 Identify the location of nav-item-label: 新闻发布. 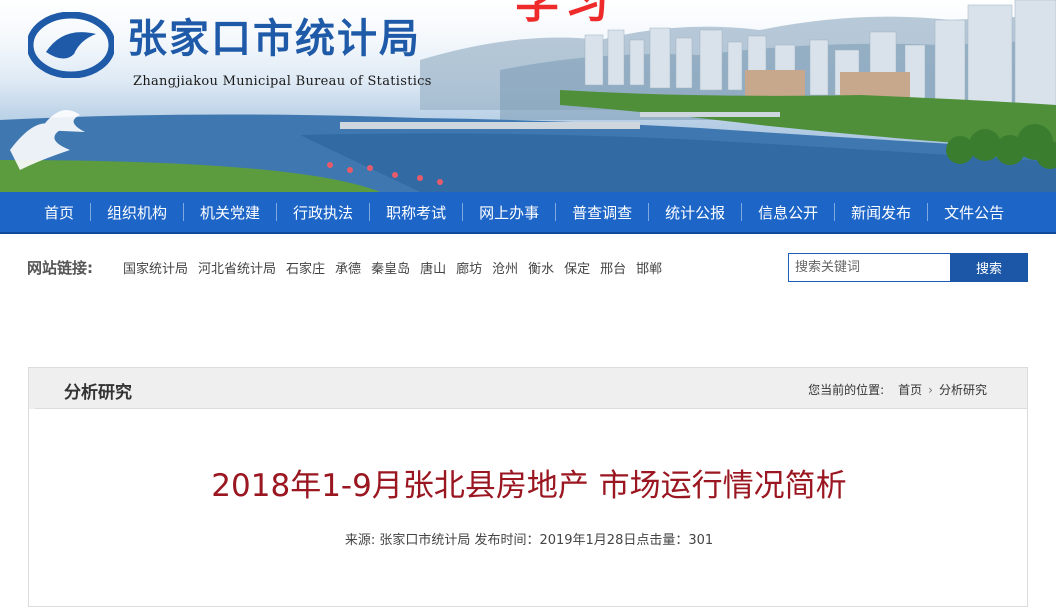
(881, 212).